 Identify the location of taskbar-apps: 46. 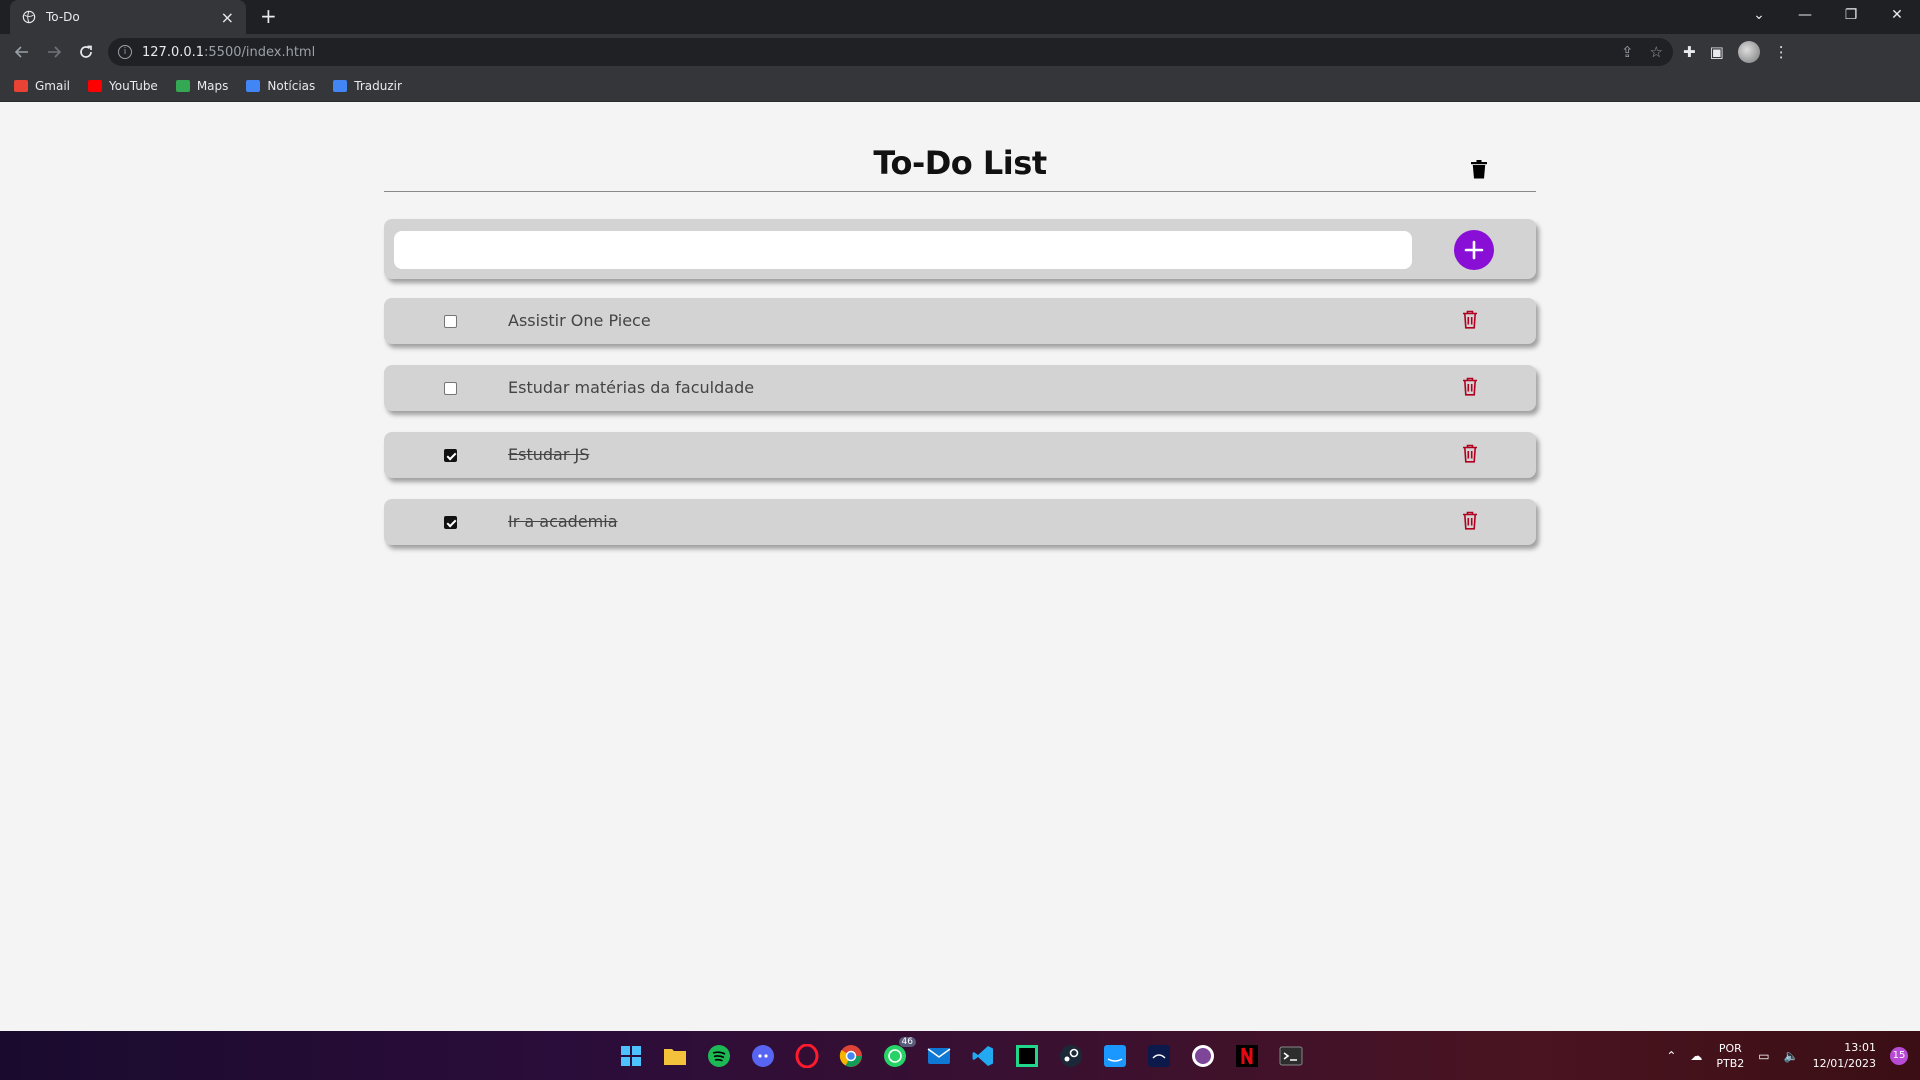
(961, 1055).